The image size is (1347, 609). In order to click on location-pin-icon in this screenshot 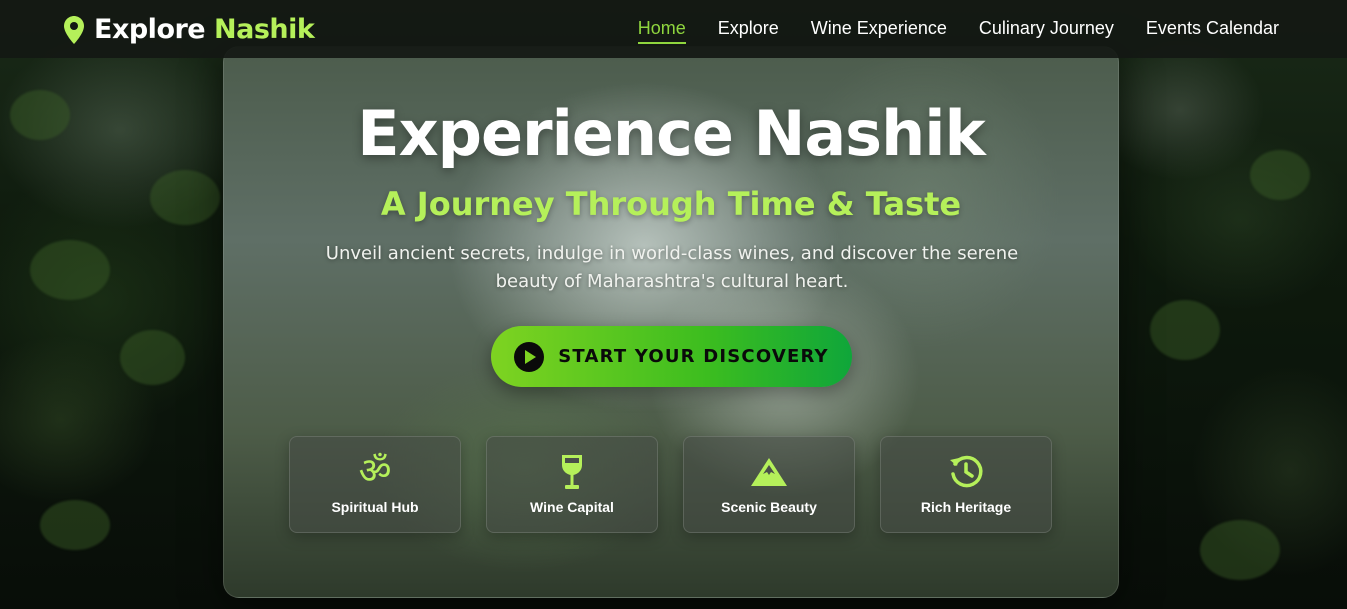, I will do `click(74, 29)`.